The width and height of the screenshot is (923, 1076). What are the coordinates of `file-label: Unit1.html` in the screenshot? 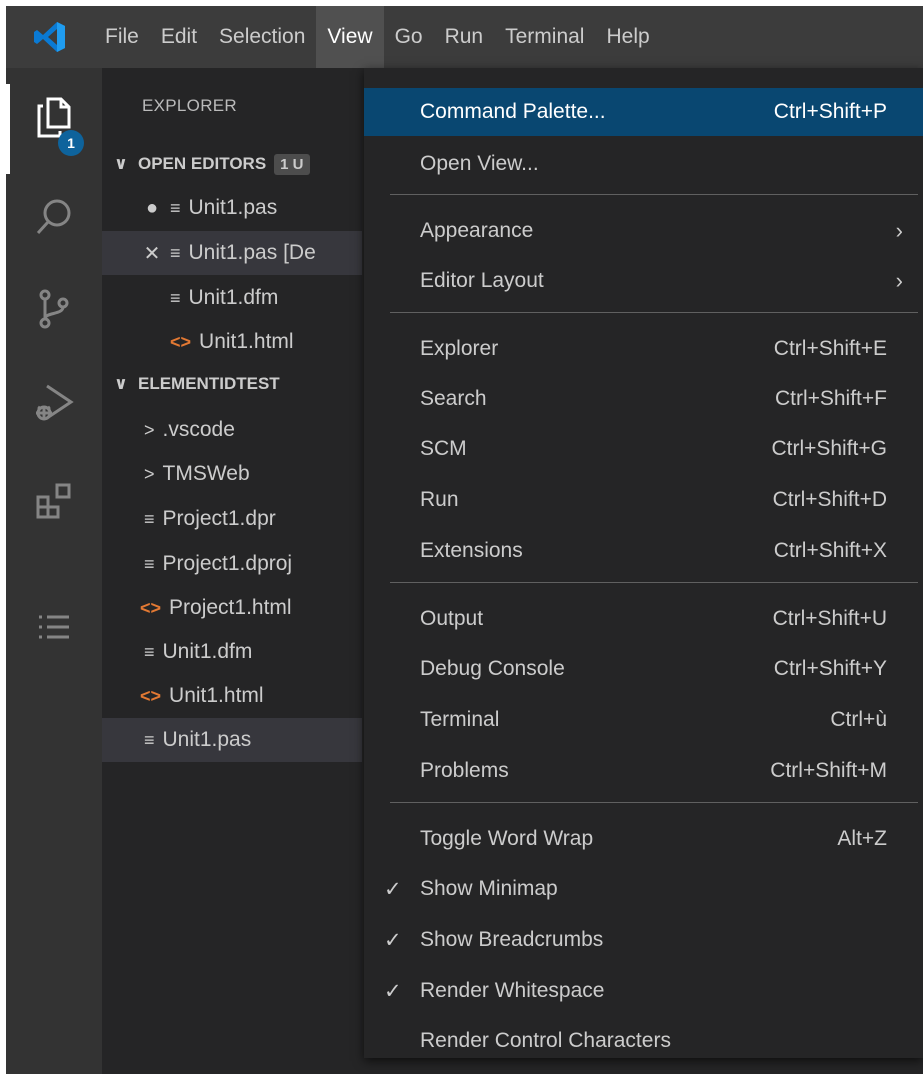 It's located at (216, 695).